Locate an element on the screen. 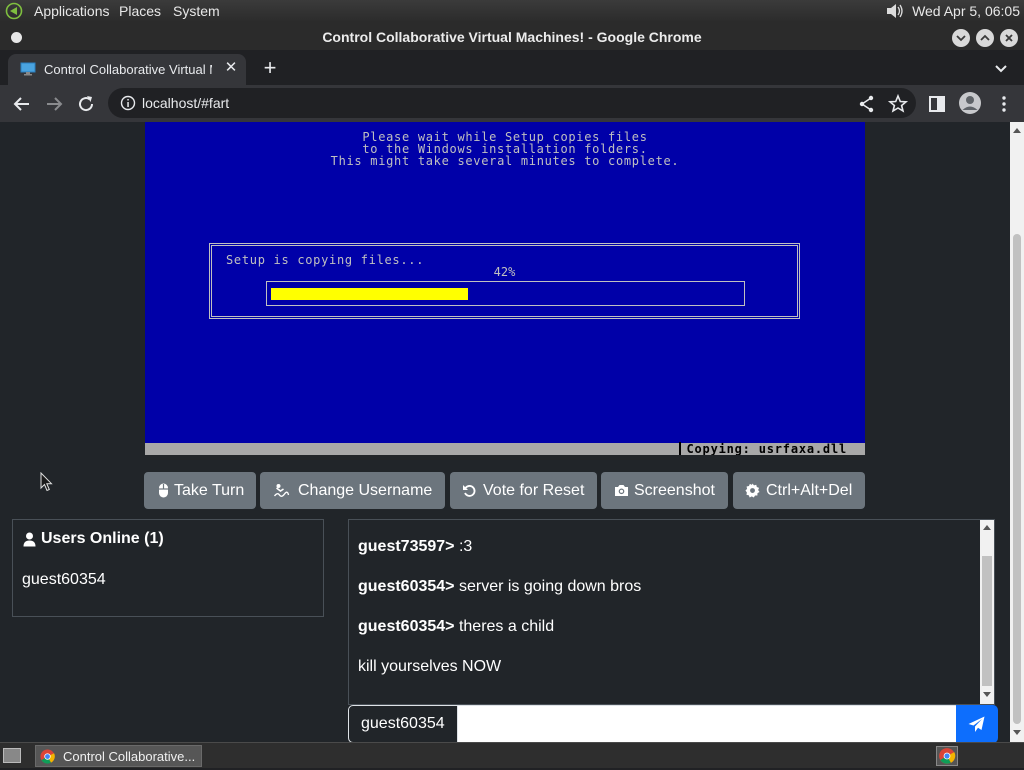 The height and width of the screenshot is (770, 1024). address-bar: localhost/#fart is located at coordinates (512, 103).